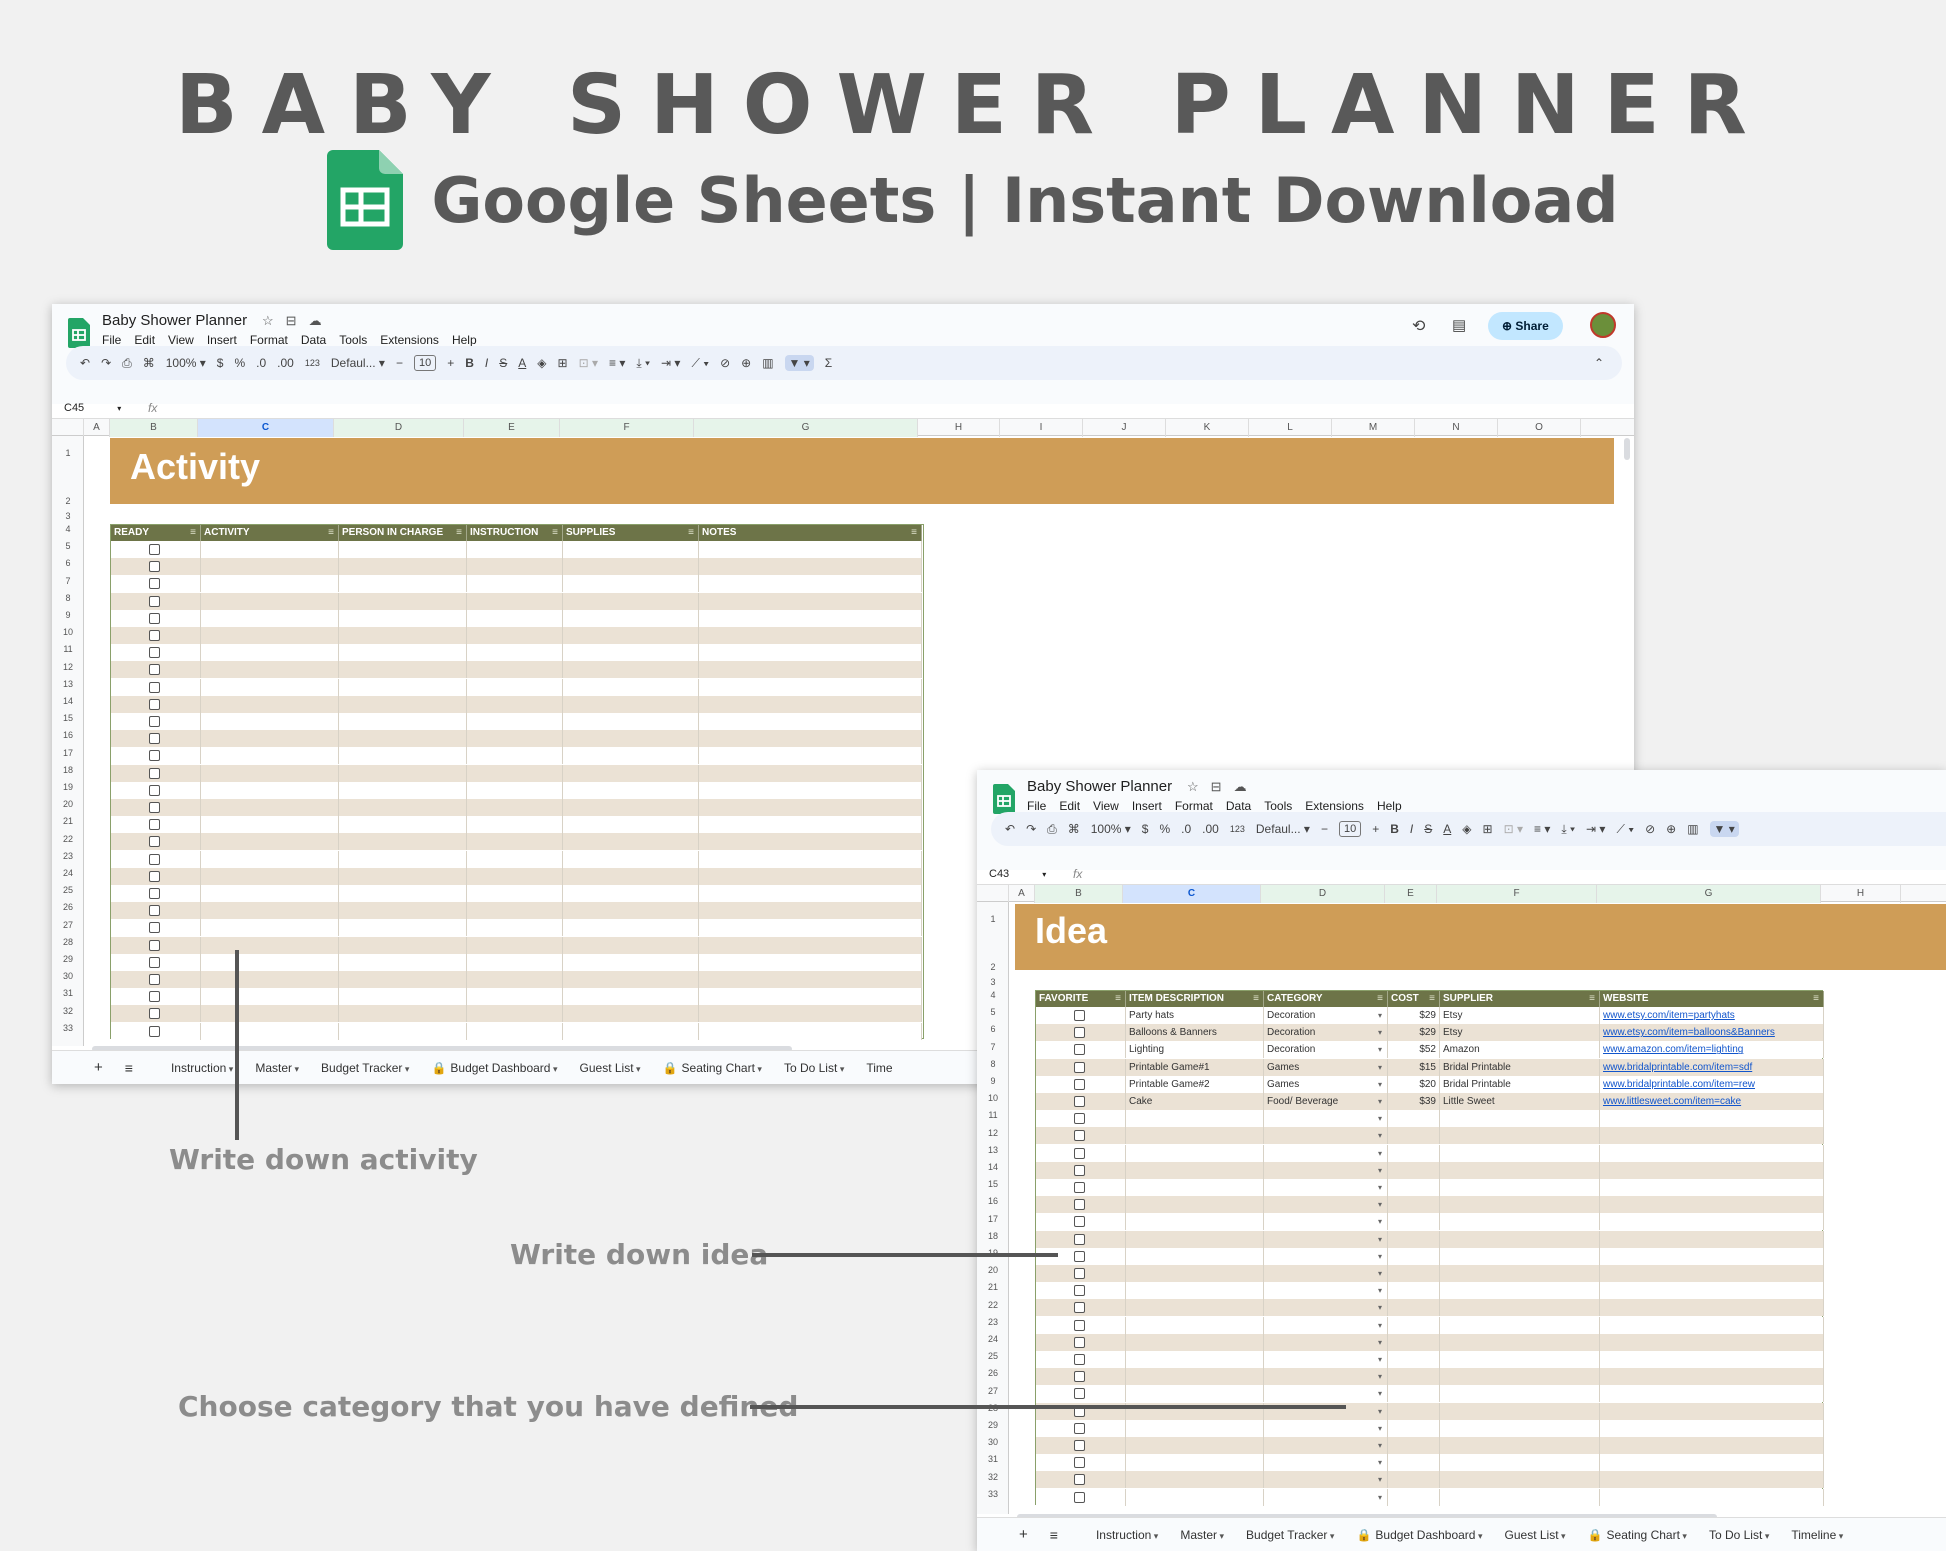 This screenshot has width=1946, height=1551. I want to click on tab-timeline-partial: Time, so click(879, 1068).